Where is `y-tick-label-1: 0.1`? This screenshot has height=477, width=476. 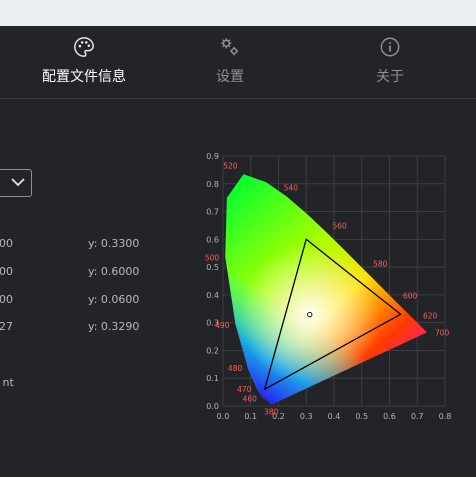 y-tick-label-1: 0.1 is located at coordinates (212, 378).